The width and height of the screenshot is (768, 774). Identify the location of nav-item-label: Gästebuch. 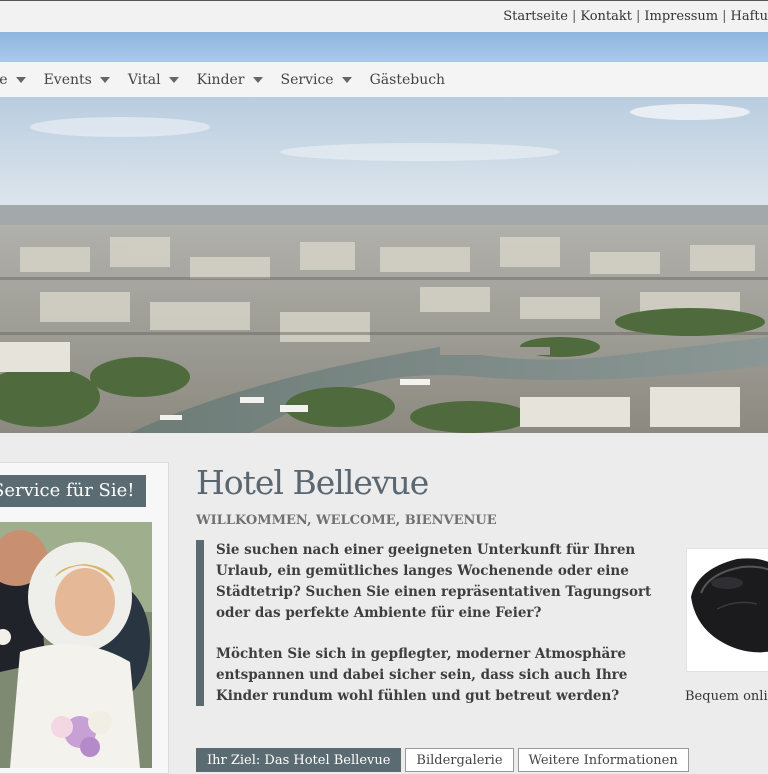
(407, 80).